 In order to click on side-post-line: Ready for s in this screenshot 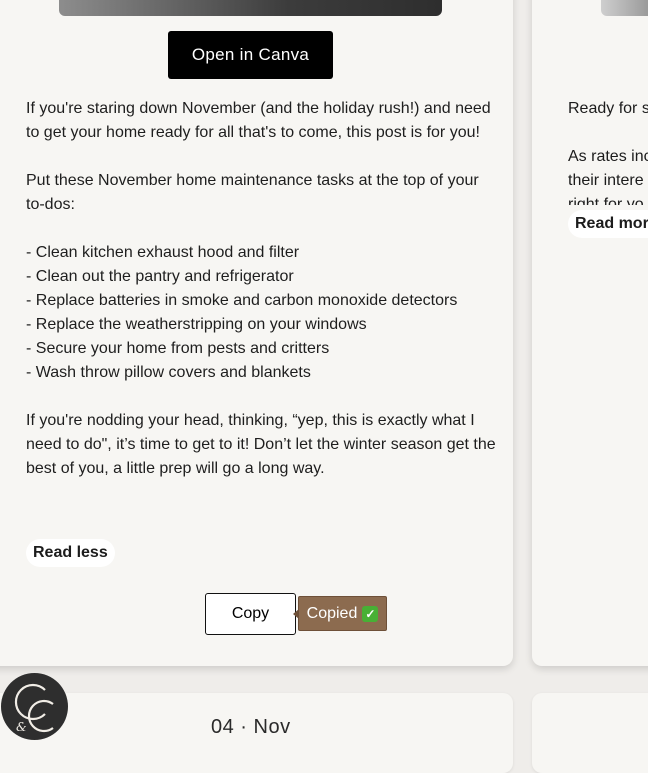, I will do `click(608, 108)`.